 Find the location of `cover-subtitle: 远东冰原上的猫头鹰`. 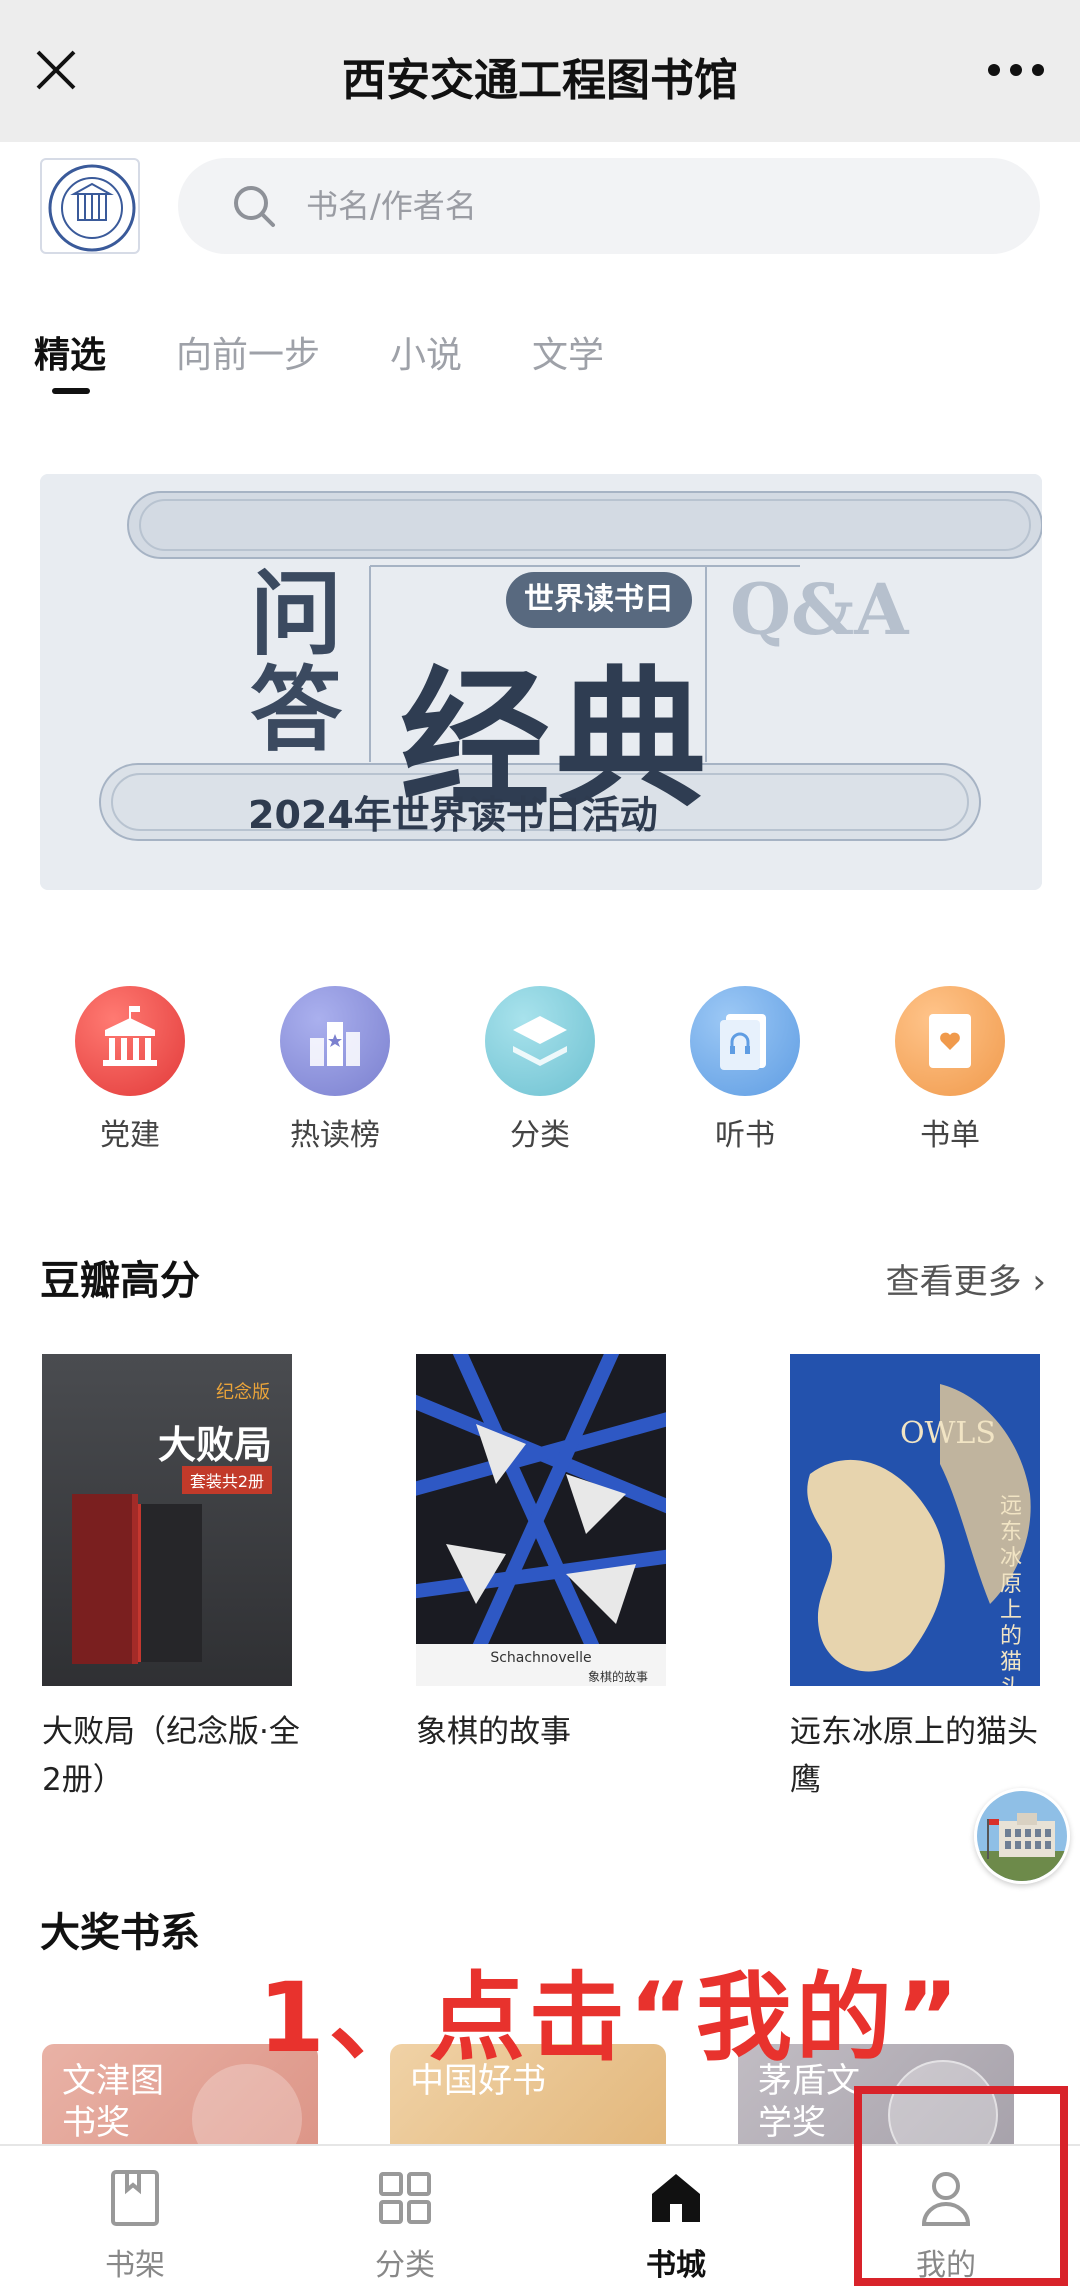

cover-subtitle: 远东冰原上的猫头鹰 is located at coordinates (1011, 1590).